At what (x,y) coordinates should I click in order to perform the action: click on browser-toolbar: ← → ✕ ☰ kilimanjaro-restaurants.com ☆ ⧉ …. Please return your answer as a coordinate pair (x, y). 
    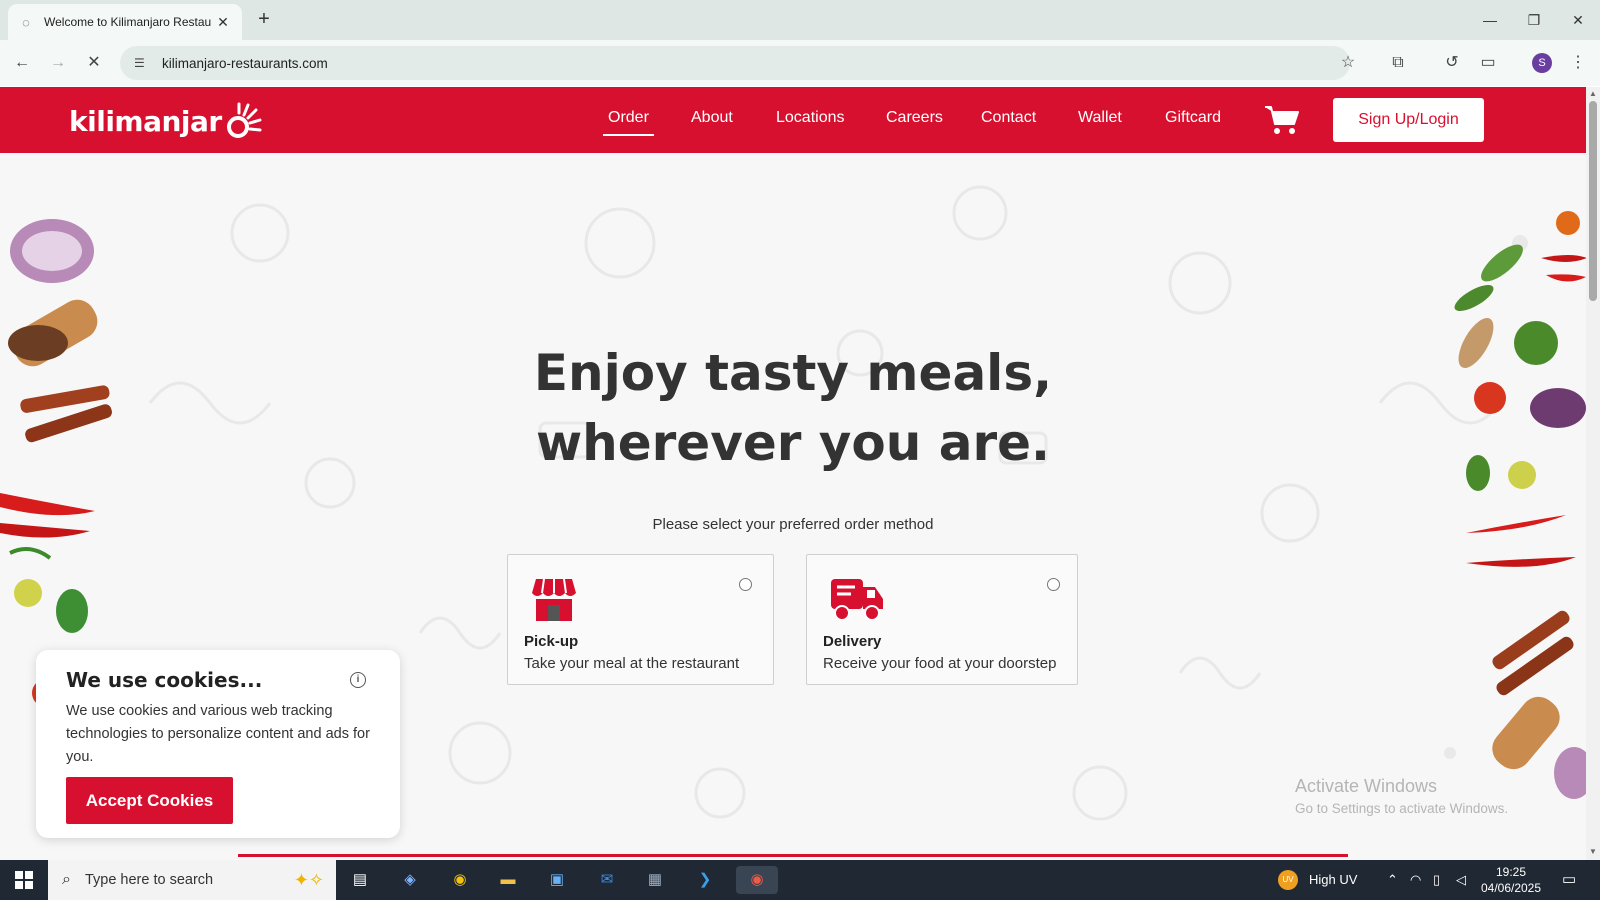
    Looking at the image, I should click on (800, 63).